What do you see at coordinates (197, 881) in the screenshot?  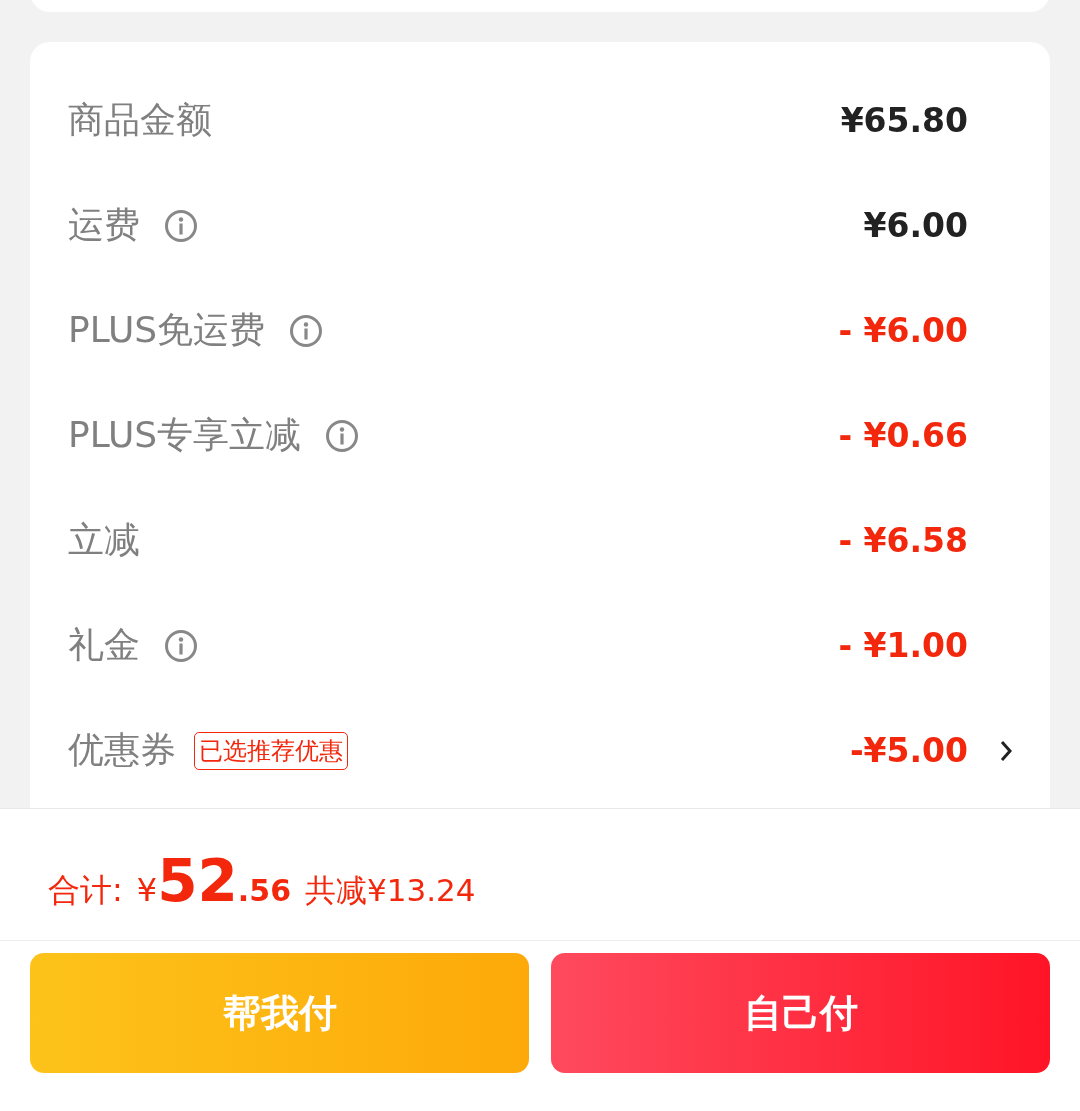 I see `total-integer: 52` at bounding box center [197, 881].